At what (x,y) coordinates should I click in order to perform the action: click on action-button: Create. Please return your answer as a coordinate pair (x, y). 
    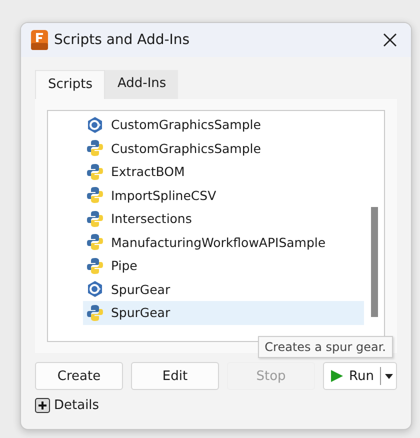
    Looking at the image, I should click on (79, 376).